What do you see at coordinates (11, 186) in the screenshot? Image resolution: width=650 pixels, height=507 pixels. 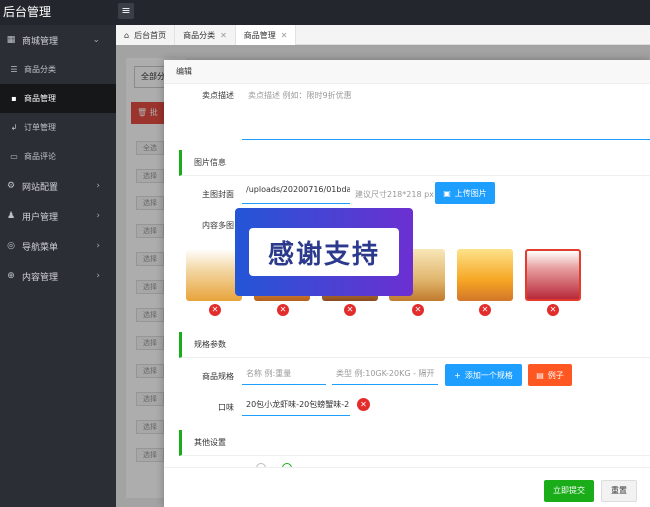 I see `gear-icon: ⚙` at bounding box center [11, 186].